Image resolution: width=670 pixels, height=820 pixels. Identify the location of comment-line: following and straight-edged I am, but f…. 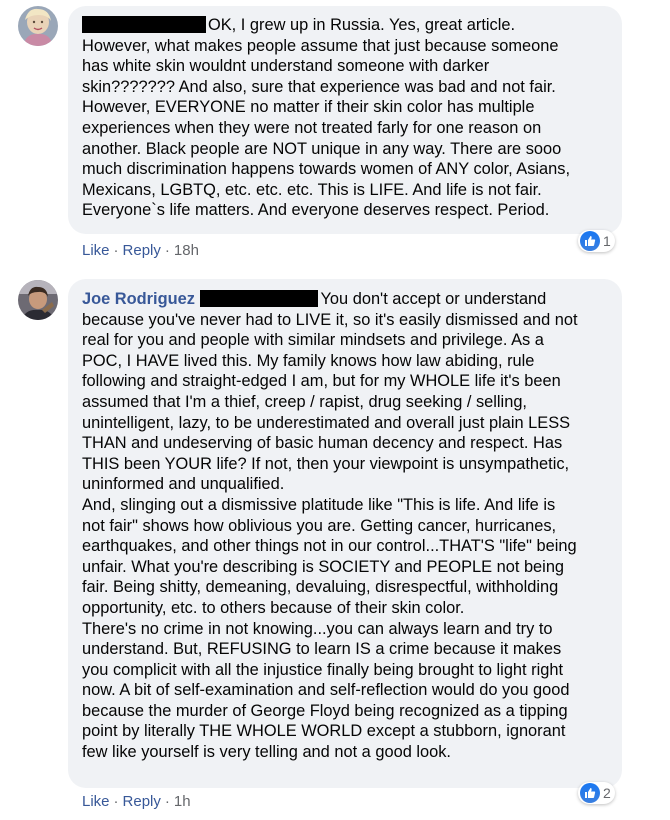
(321, 381).